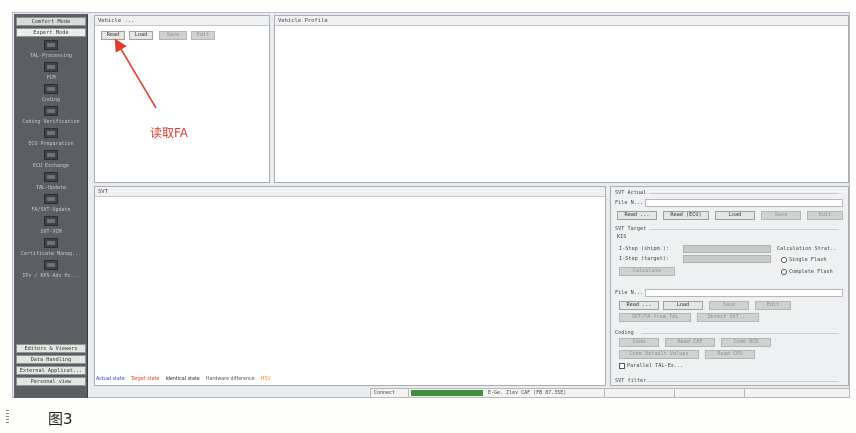 Image resolution: width=856 pixels, height=433 pixels. Describe the element at coordinates (135, 73) in the screenshot. I see `annotation-arrow` at that location.